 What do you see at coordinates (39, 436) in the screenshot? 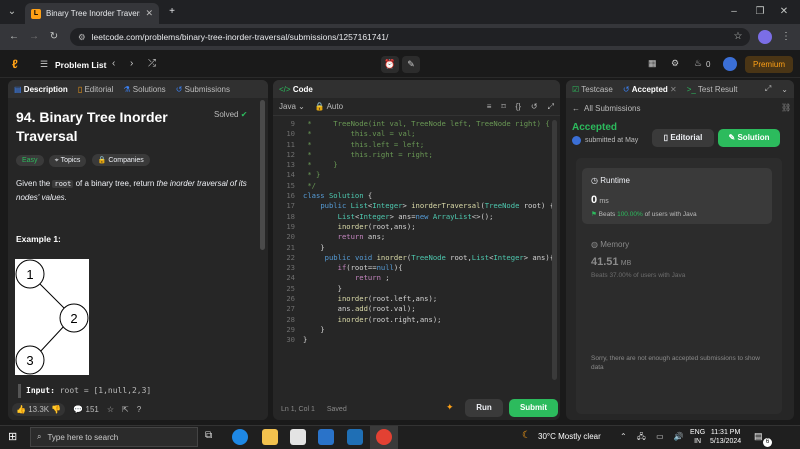
I see `search-icon: ⌕` at bounding box center [39, 436].